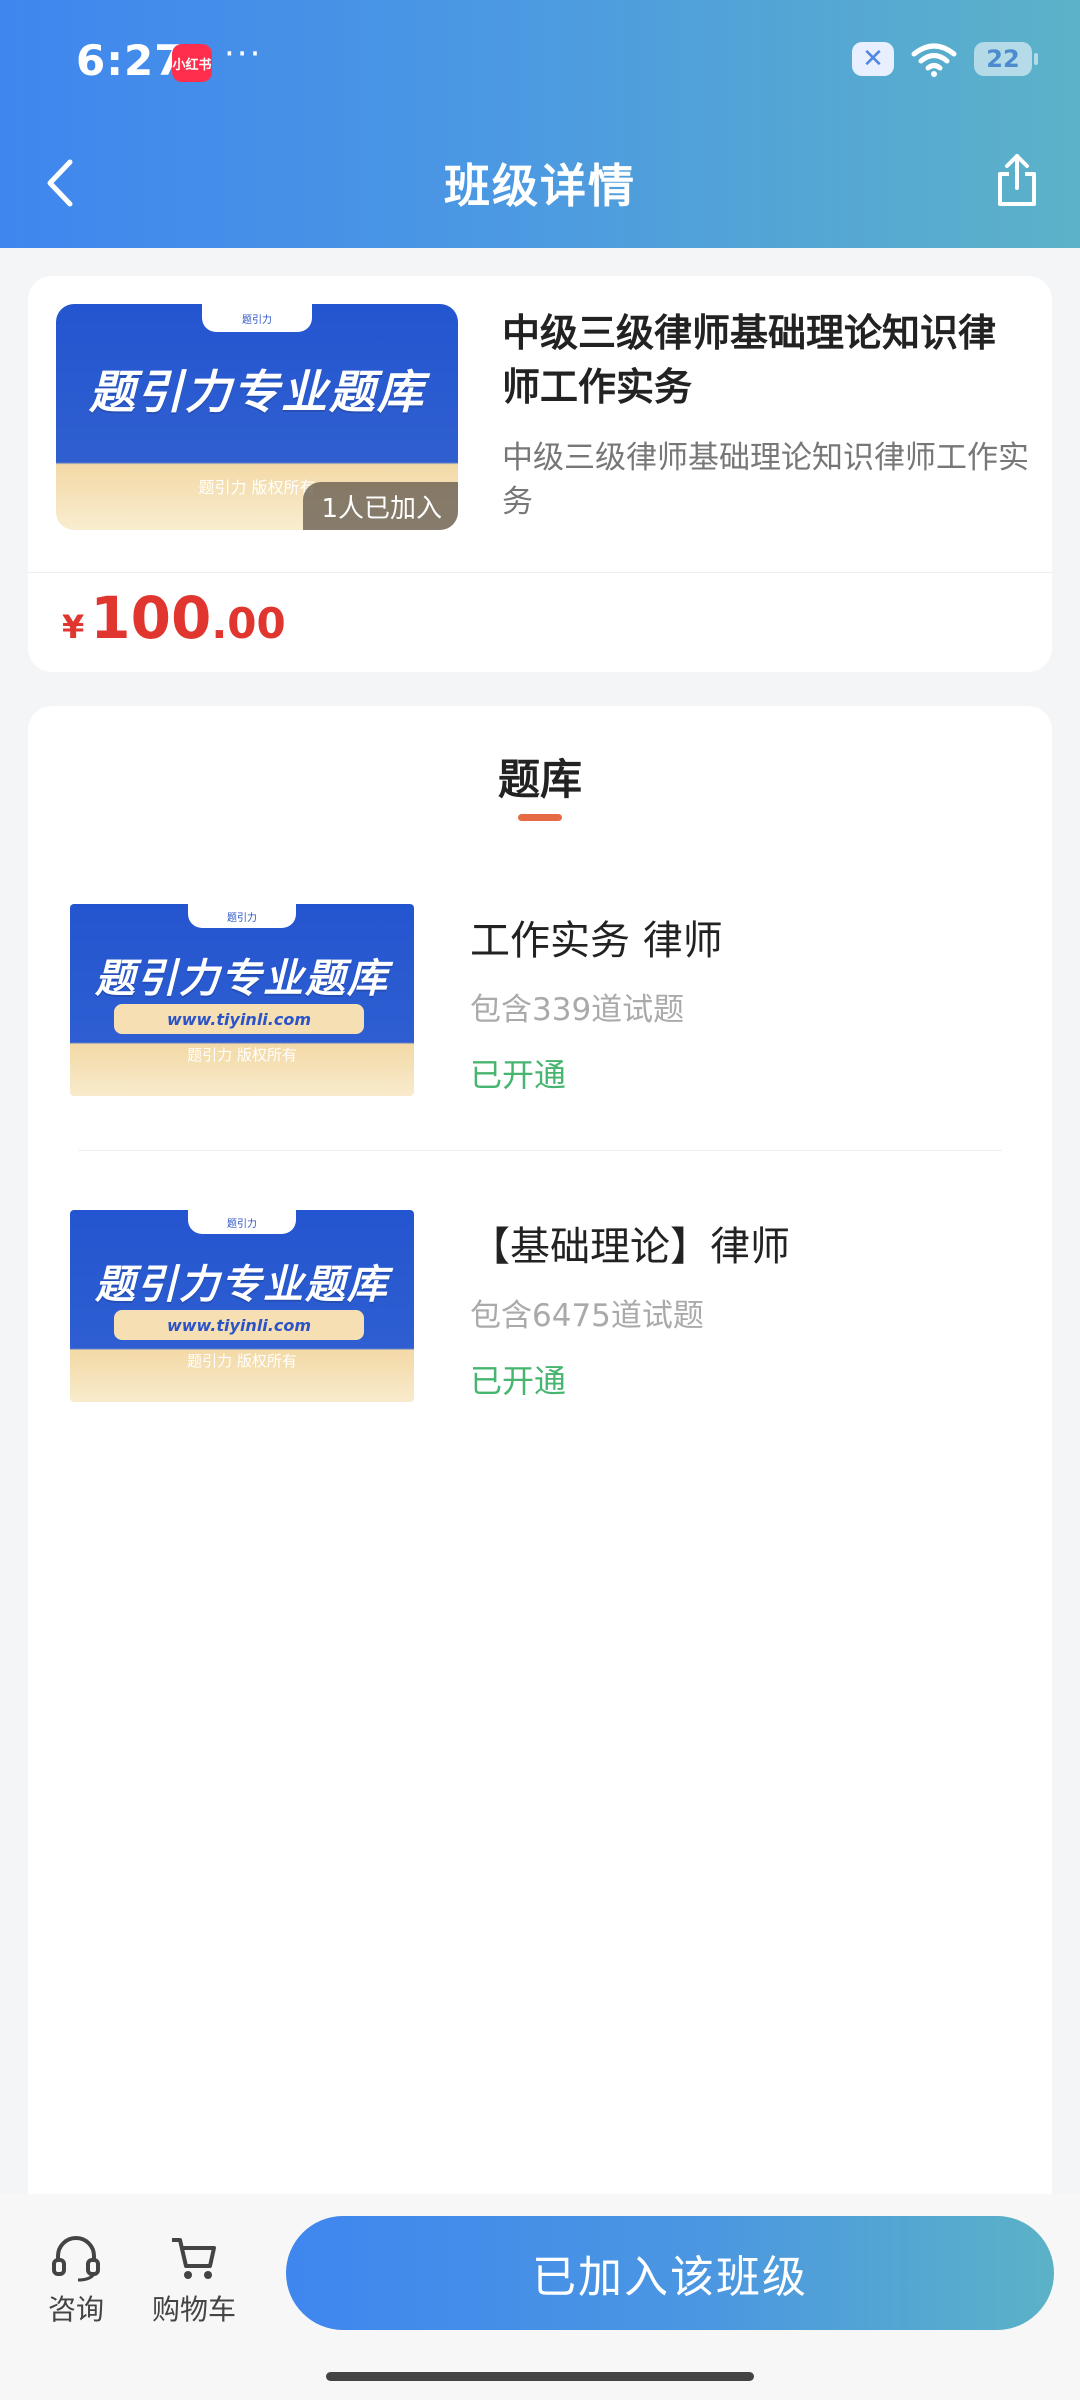 The height and width of the screenshot is (2400, 1080). I want to click on bottom-action-bar: 咨询 购物车 已加入该班级, so click(540, 2297).